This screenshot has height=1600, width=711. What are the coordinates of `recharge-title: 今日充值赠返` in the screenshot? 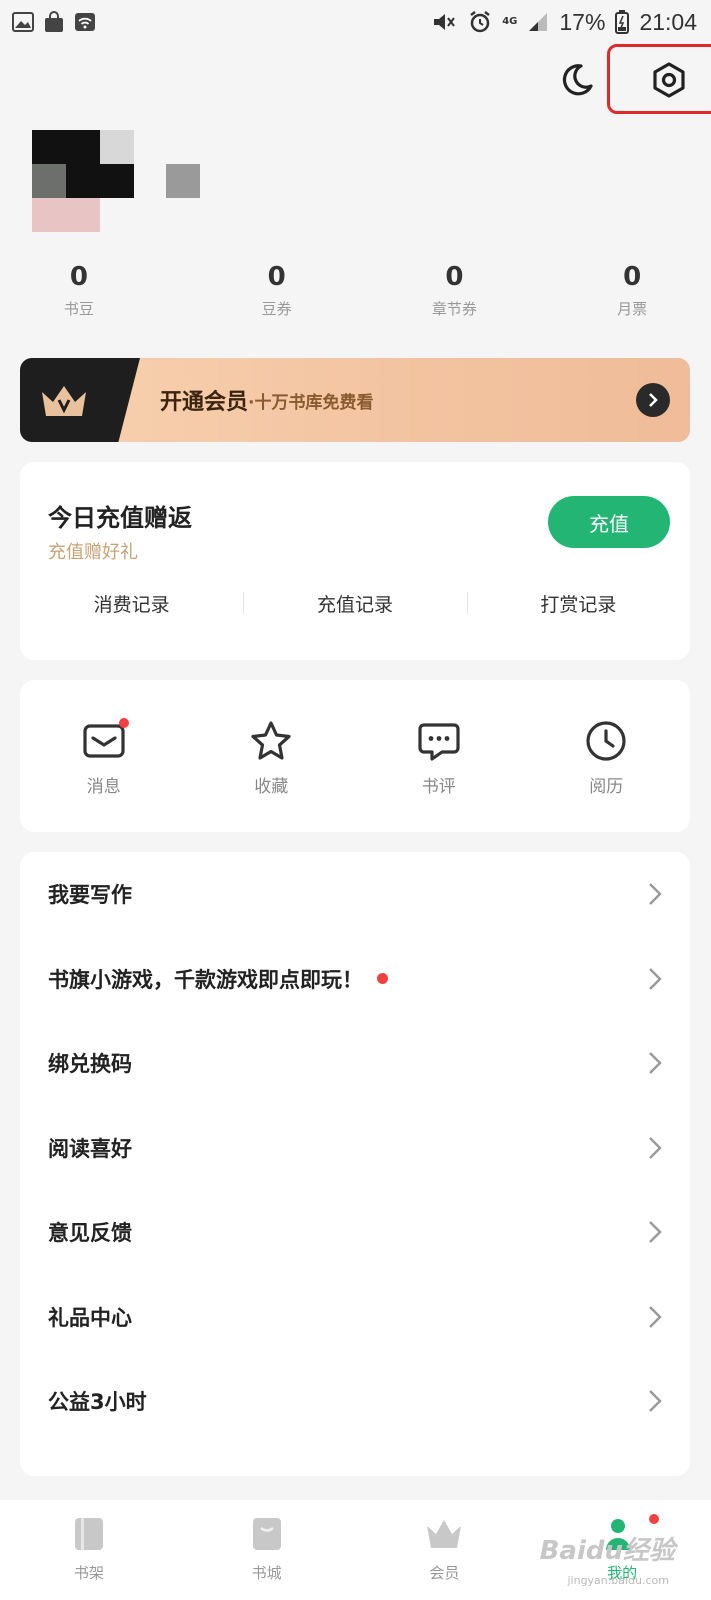 It's located at (120, 518).